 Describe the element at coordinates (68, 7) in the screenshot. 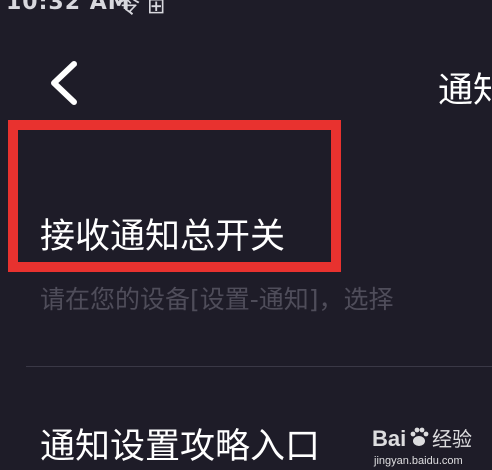

I see `status-time: 10:32 AM` at that location.